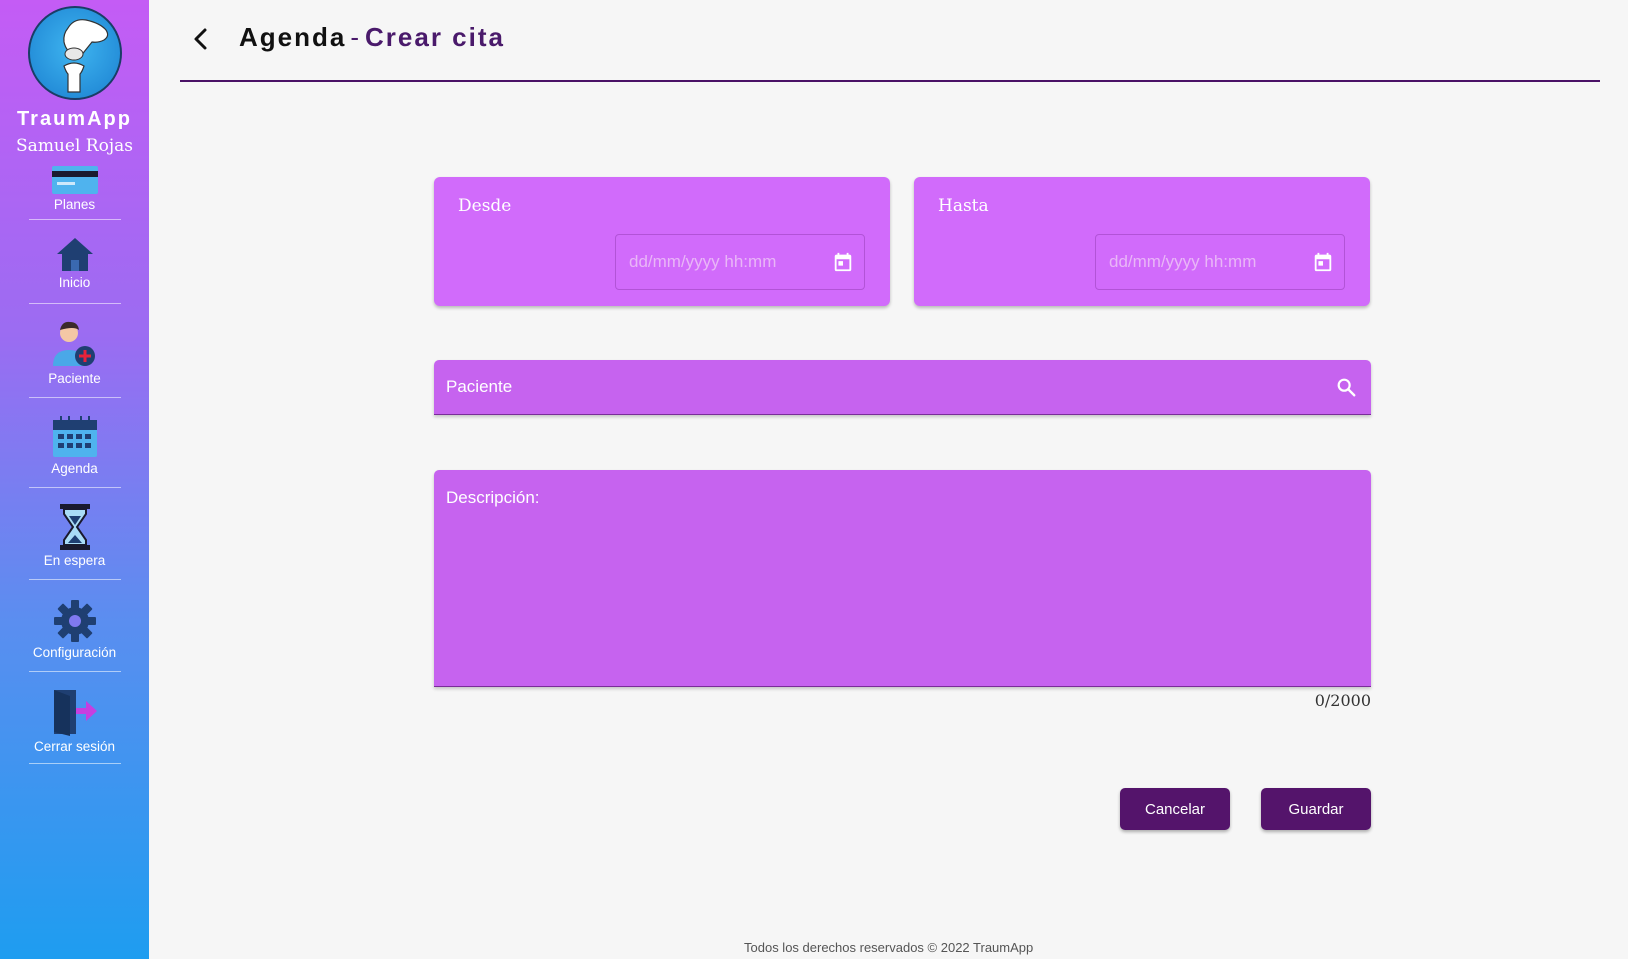  Describe the element at coordinates (1175, 809) in the screenshot. I see `cancel-button: Cancelar` at that location.